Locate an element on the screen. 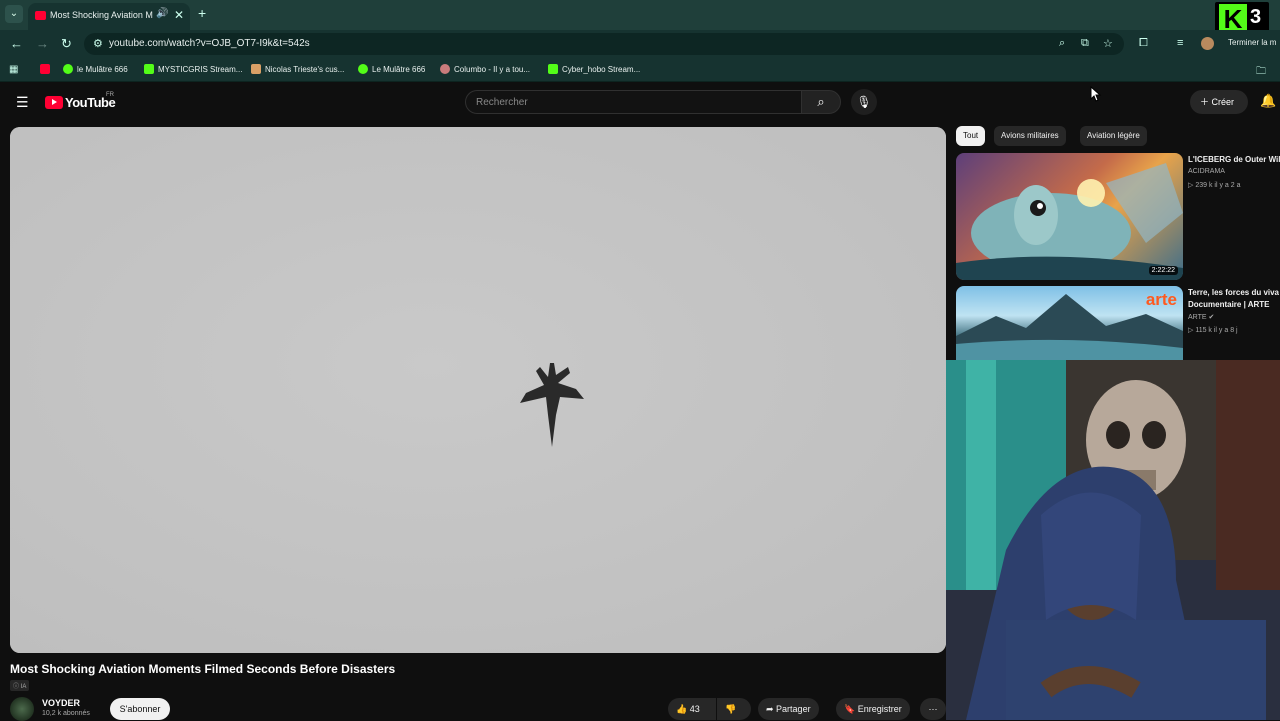  ai-badge: ⓘ IA is located at coordinates (20, 685).